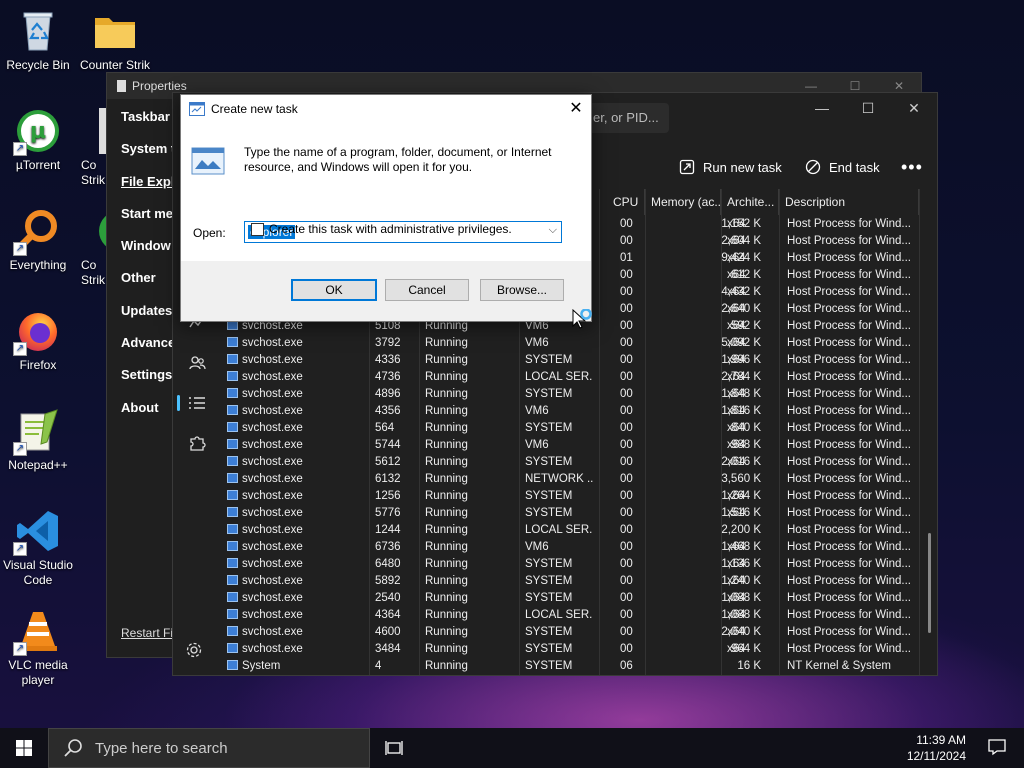 The width and height of the screenshot is (1024, 768). Describe the element at coordinates (553, 230) in the screenshot. I see `chevron-down-icon: ⌵` at that location.